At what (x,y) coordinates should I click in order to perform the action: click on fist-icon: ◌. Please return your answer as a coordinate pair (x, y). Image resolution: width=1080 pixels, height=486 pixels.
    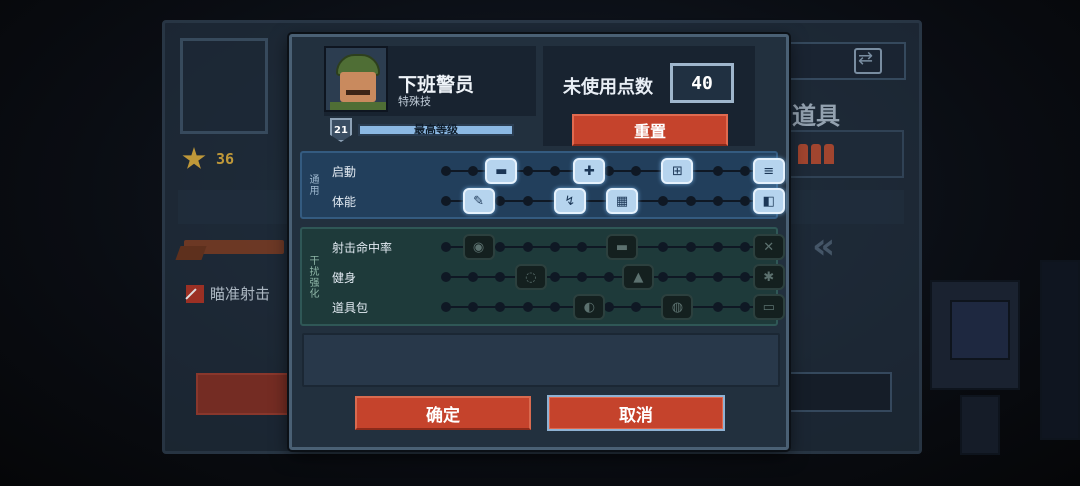
    Looking at the image, I should click on (530, 277).